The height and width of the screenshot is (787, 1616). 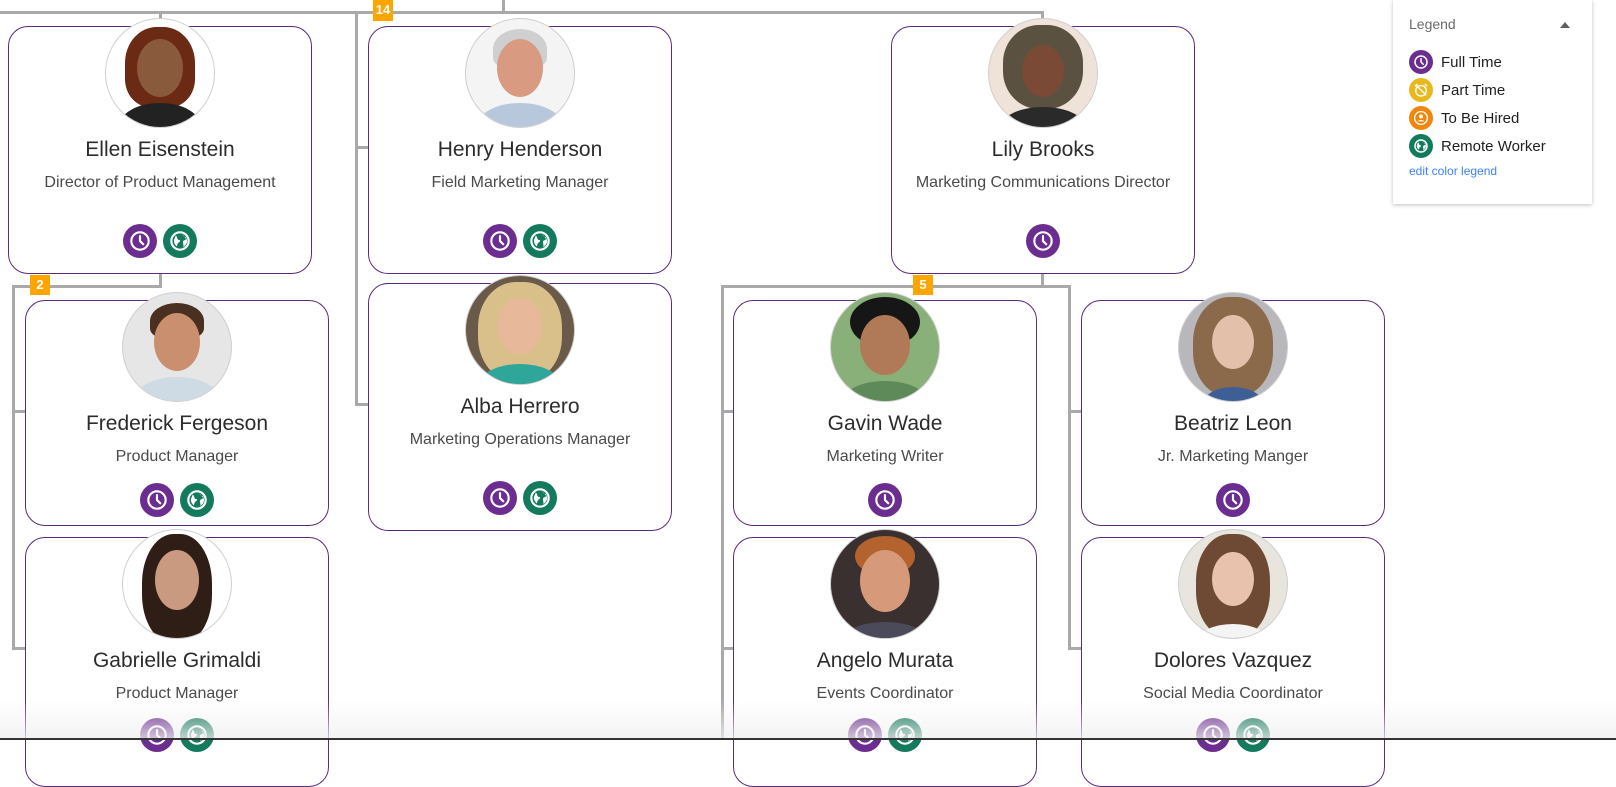 I want to click on employee-name: Angelo Murata, so click(x=885, y=660).